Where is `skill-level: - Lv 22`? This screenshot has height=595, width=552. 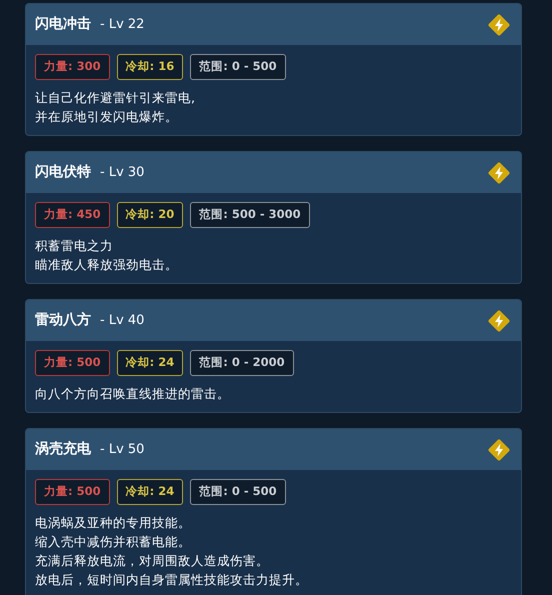 skill-level: - Lv 22 is located at coordinates (122, 25).